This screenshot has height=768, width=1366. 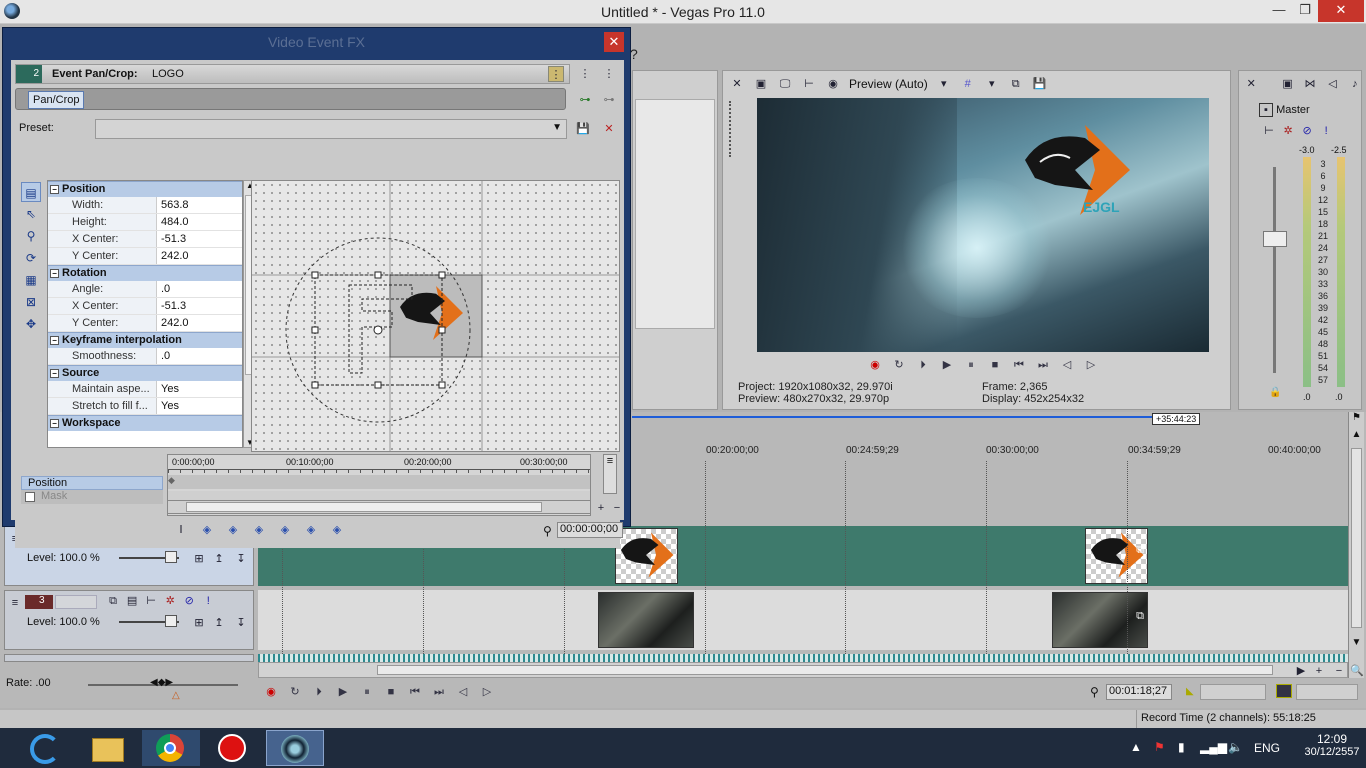 What do you see at coordinates (1356, 417) in the screenshot?
I see `marker-flag-icon: ⚑` at bounding box center [1356, 417].